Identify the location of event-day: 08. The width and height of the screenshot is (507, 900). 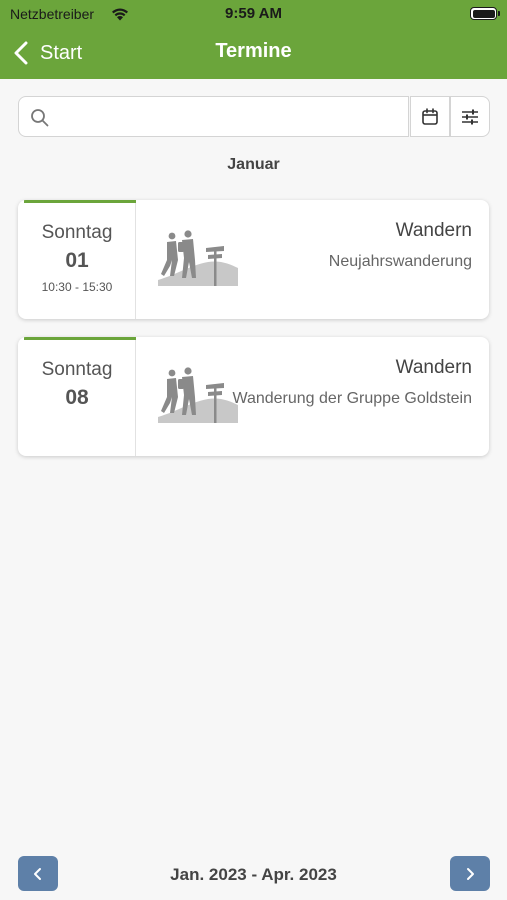
(77, 397).